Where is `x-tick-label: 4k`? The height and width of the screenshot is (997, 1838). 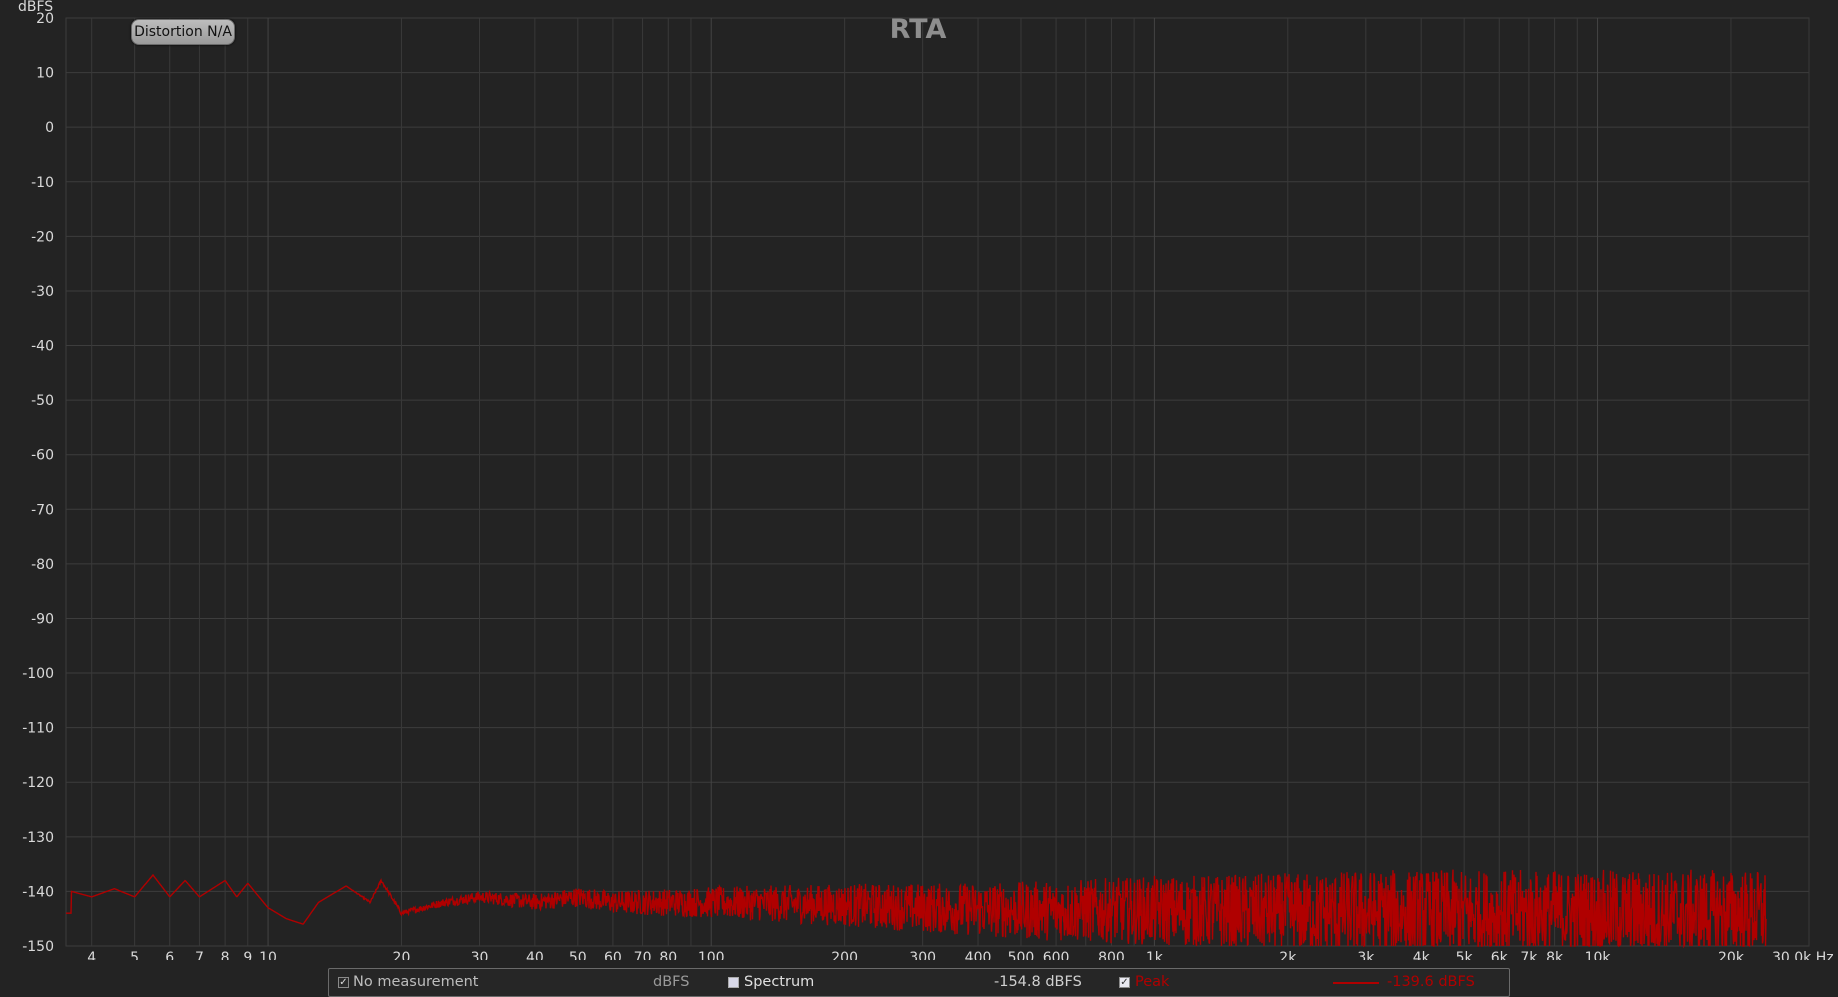 x-tick-label: 4k is located at coordinates (1422, 955).